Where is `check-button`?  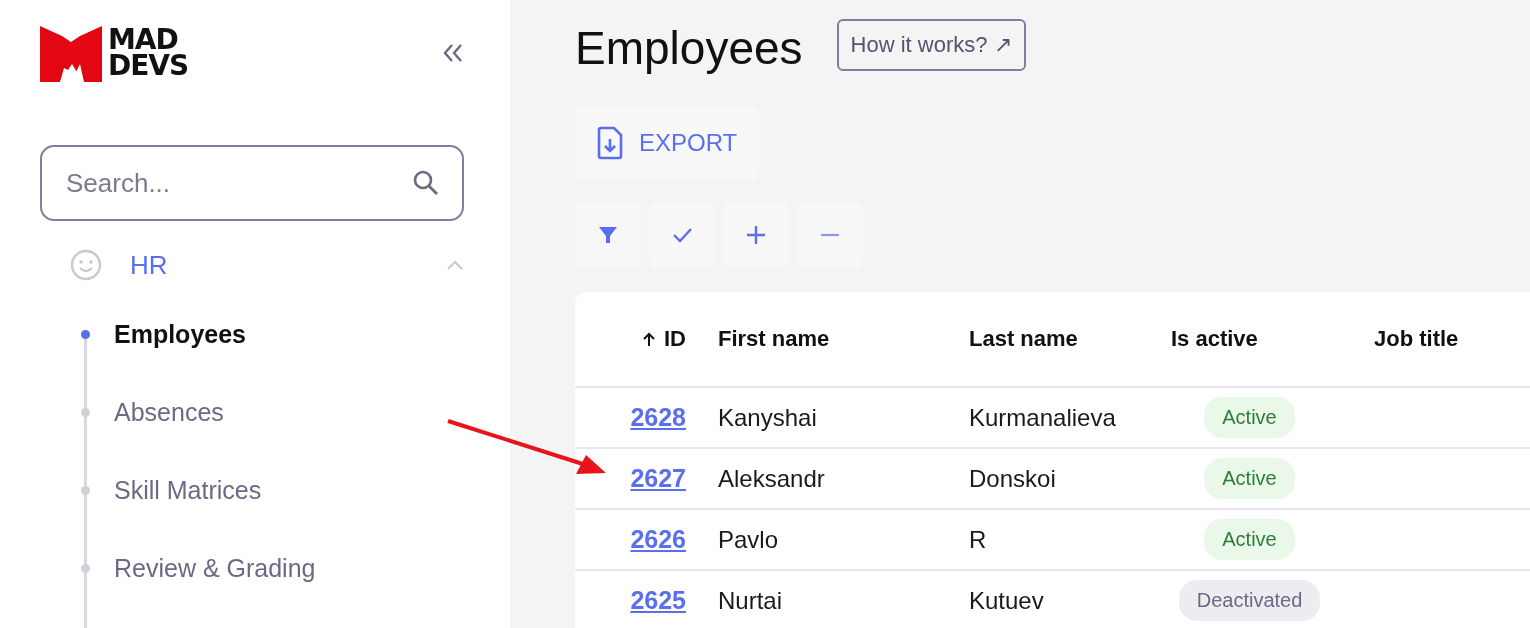 check-button is located at coordinates (682, 235).